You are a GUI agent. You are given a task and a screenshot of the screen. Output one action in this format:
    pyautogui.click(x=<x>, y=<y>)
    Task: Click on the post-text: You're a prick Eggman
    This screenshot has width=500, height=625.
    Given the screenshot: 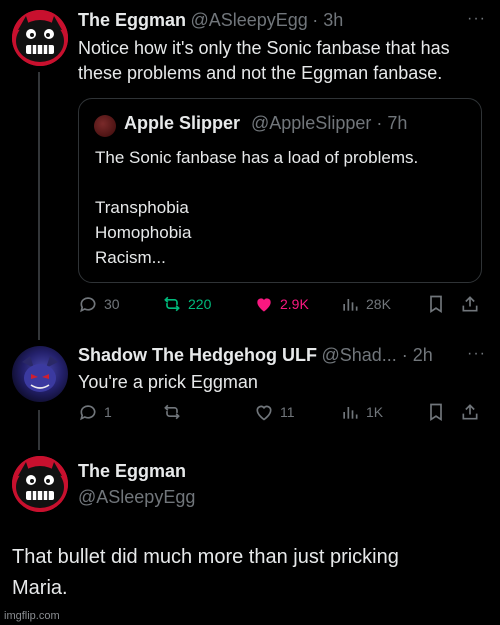 What is the action you would take?
    pyautogui.click(x=168, y=382)
    